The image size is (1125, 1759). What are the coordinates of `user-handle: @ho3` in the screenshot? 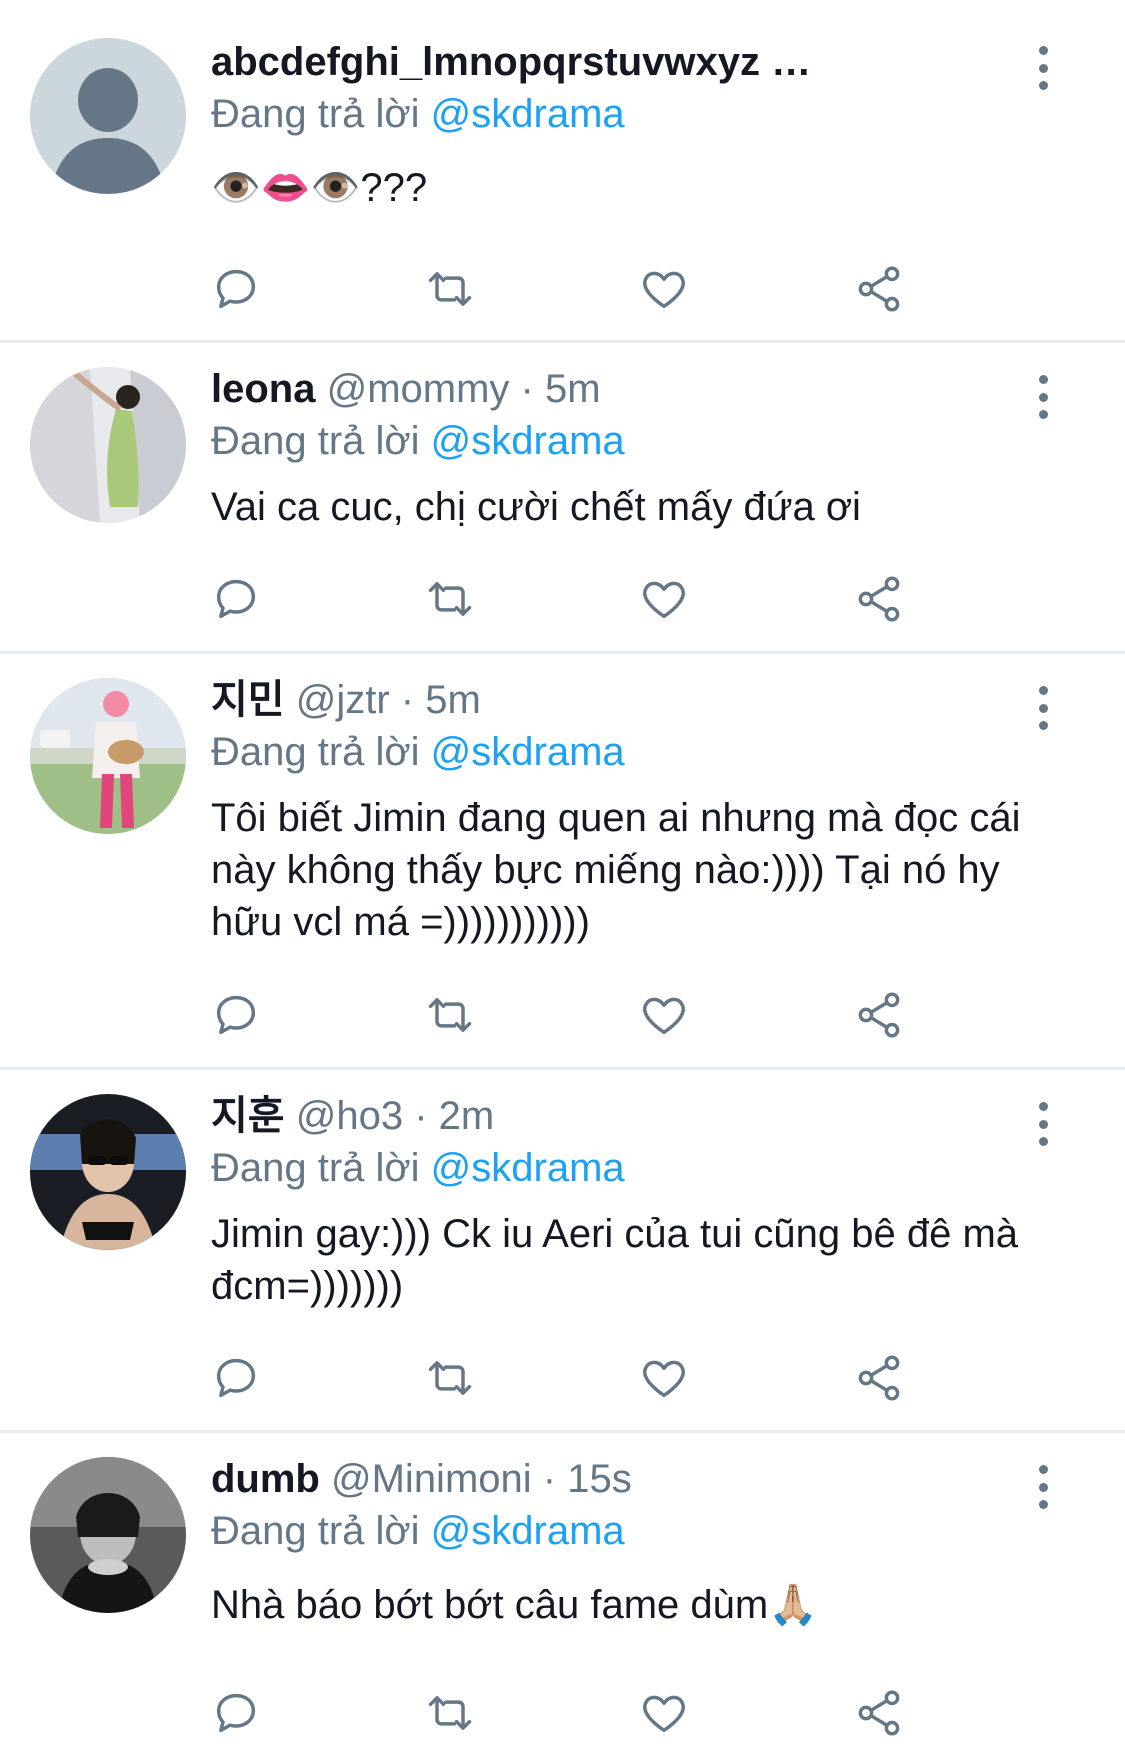 It's located at (349, 1116).